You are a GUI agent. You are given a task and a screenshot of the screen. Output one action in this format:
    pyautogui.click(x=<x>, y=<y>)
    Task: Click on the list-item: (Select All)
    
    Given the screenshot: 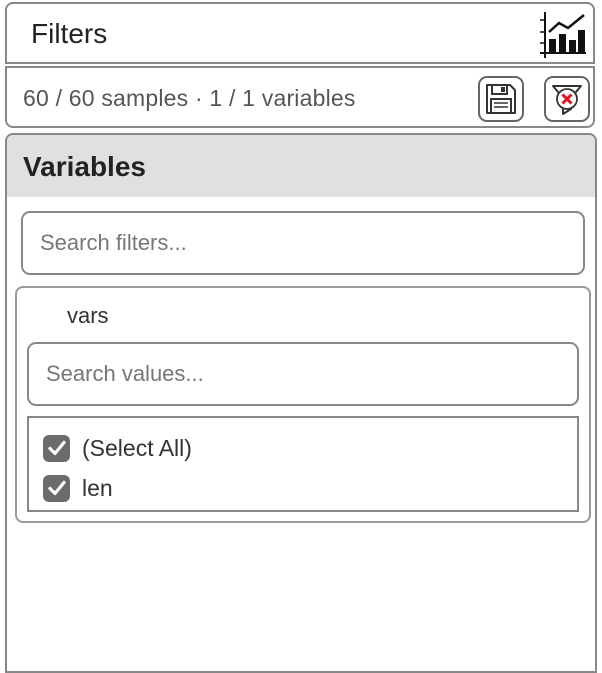 What is the action you would take?
    pyautogui.click(x=117, y=448)
    